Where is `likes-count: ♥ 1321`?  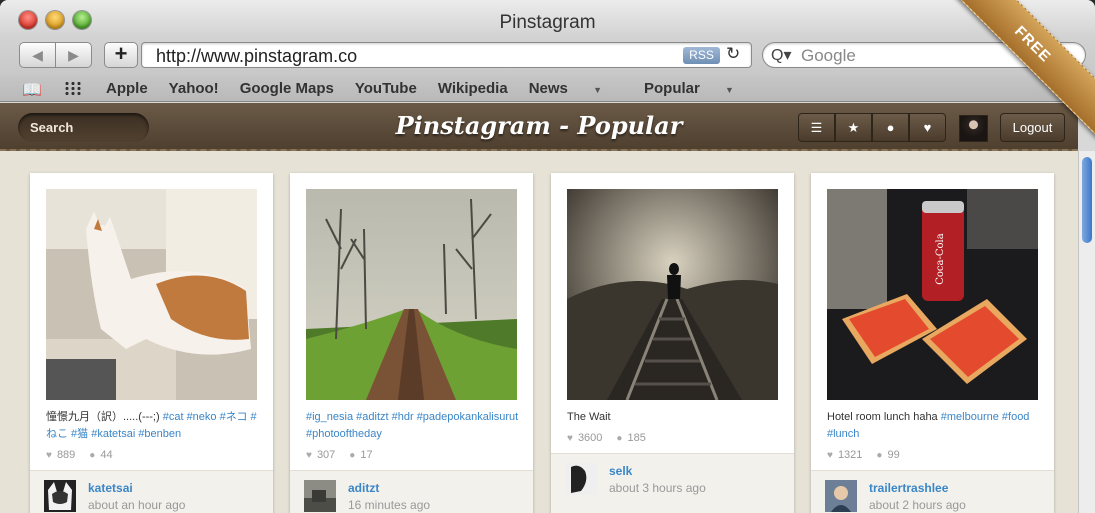 likes-count: ♥ 1321 is located at coordinates (844, 455).